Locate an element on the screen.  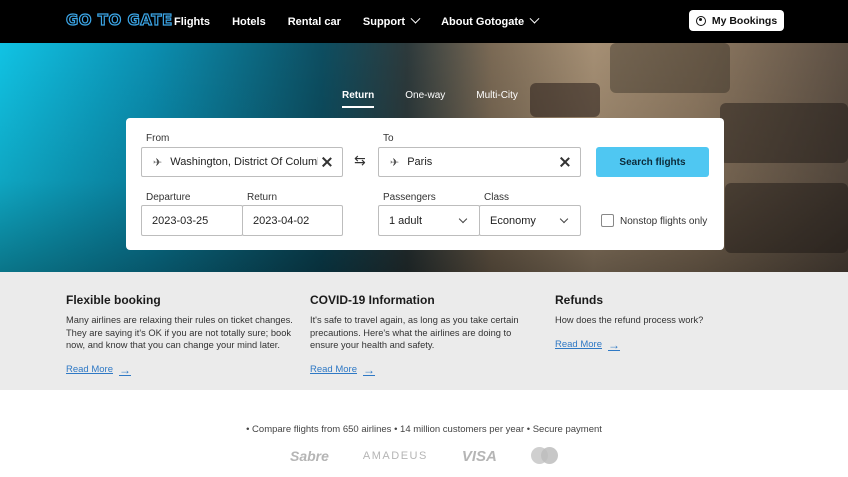
nav-flights: Flights is located at coordinates (192, 22).